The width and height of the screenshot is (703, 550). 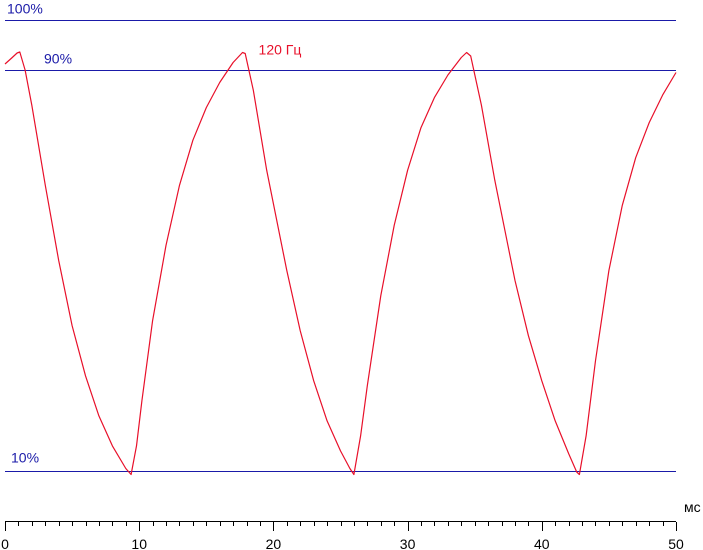 I want to click on reference-label-100: 100%, so click(x=25, y=9).